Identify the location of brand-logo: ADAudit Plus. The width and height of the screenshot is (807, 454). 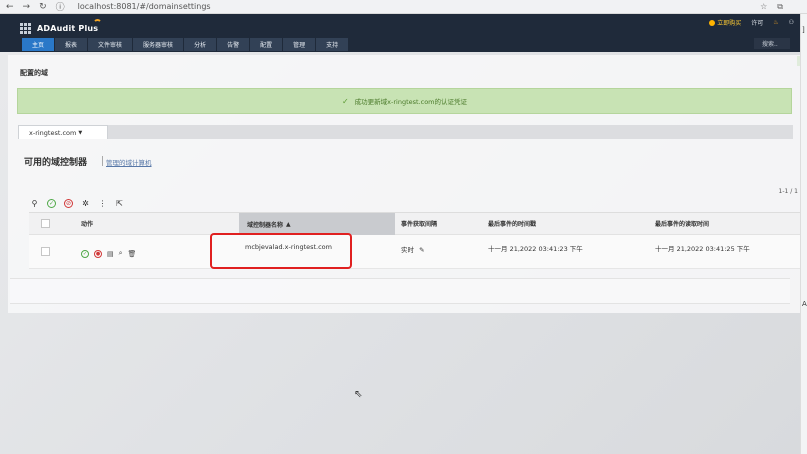
(68, 28).